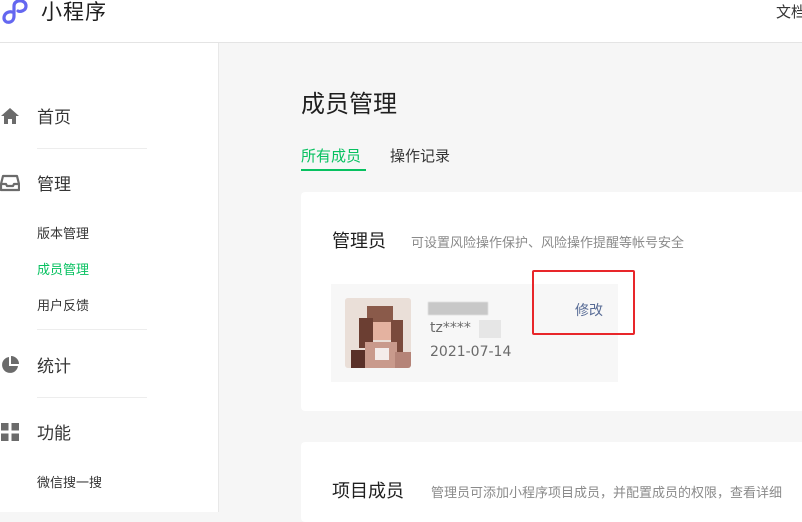 The height and width of the screenshot is (522, 802). I want to click on sidebar-item-features: 功能, so click(80, 431).